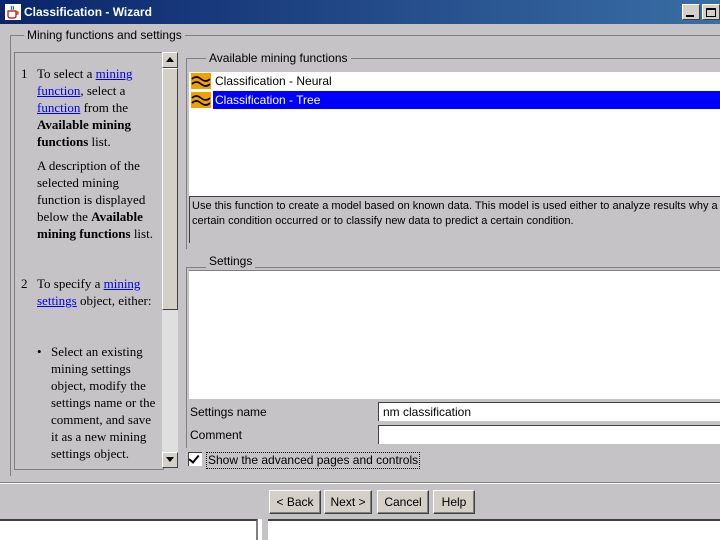 The width and height of the screenshot is (720, 540). I want to click on java-cup-icon, so click(13, 12).